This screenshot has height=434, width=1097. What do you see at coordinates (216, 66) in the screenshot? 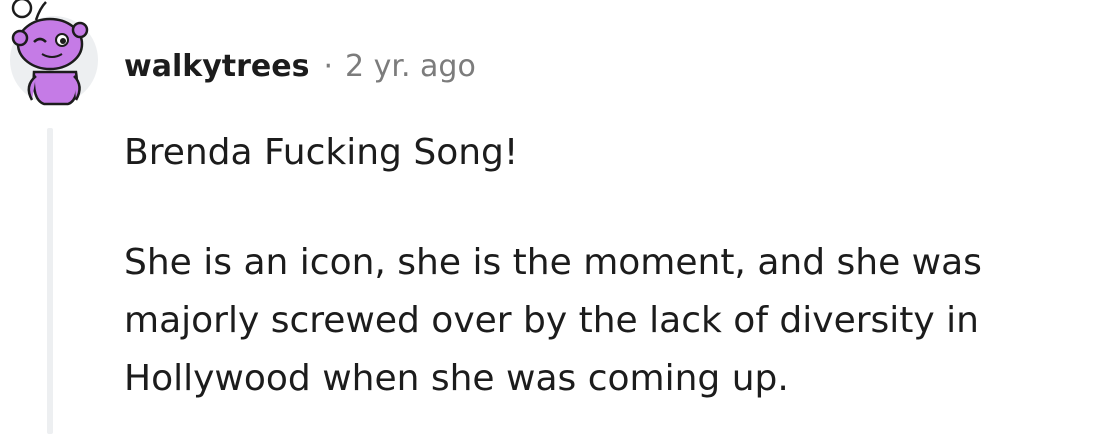
I see `author-username: walkytrees` at bounding box center [216, 66].